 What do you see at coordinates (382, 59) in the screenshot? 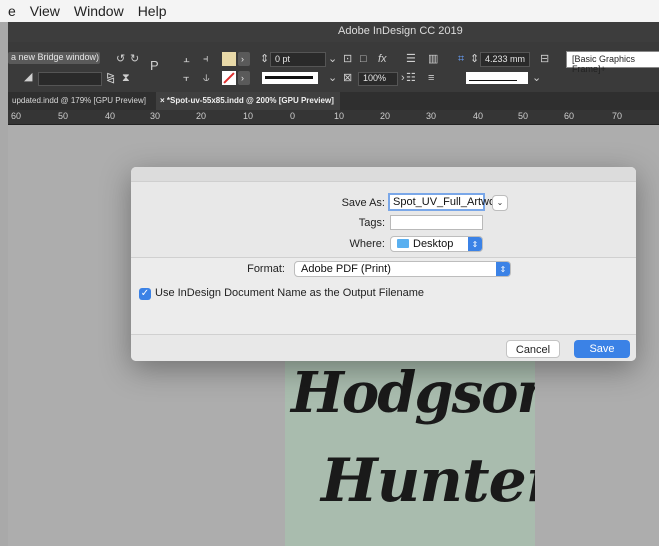
I see `effects-icon: fx` at bounding box center [382, 59].